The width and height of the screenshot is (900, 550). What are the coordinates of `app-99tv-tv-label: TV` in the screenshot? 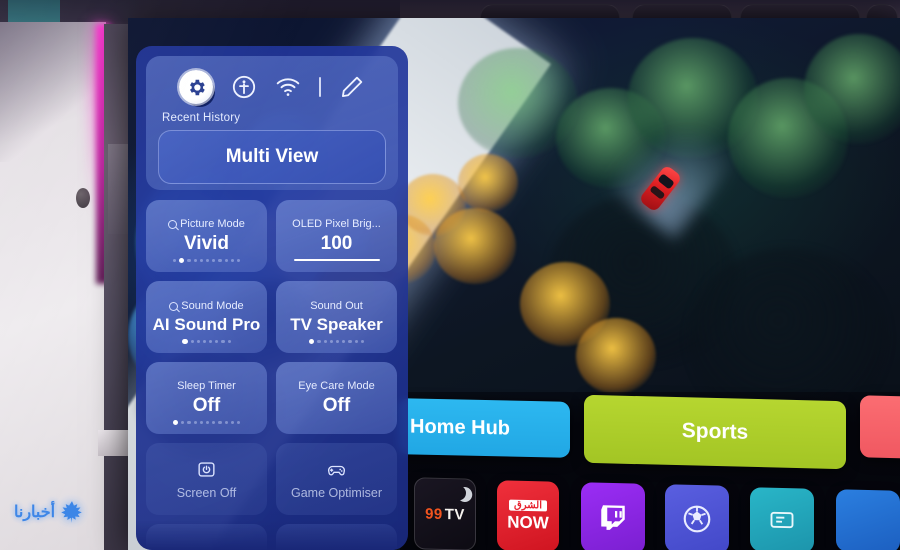 It's located at (454, 514).